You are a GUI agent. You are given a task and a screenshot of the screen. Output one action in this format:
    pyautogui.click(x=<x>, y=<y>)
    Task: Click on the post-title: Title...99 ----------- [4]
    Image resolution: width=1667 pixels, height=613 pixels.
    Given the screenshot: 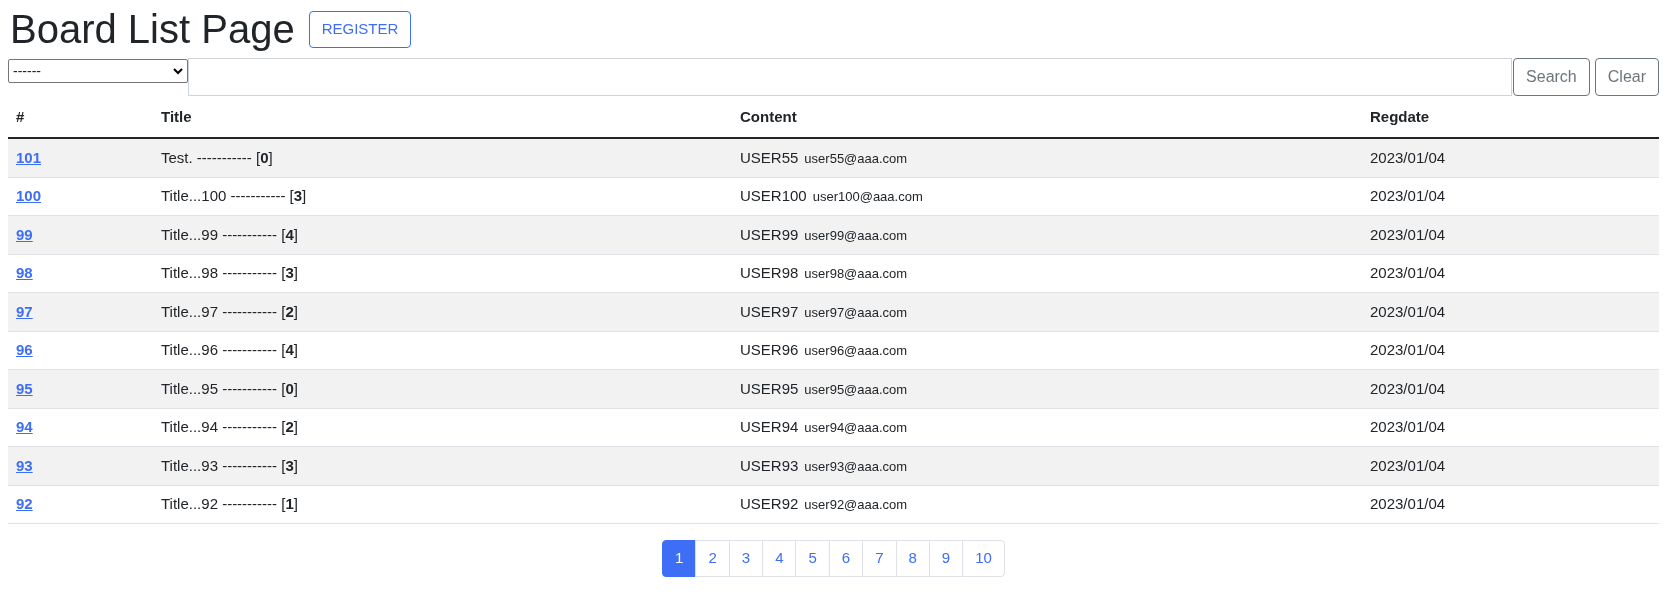 What is the action you would take?
    pyautogui.click(x=229, y=234)
    